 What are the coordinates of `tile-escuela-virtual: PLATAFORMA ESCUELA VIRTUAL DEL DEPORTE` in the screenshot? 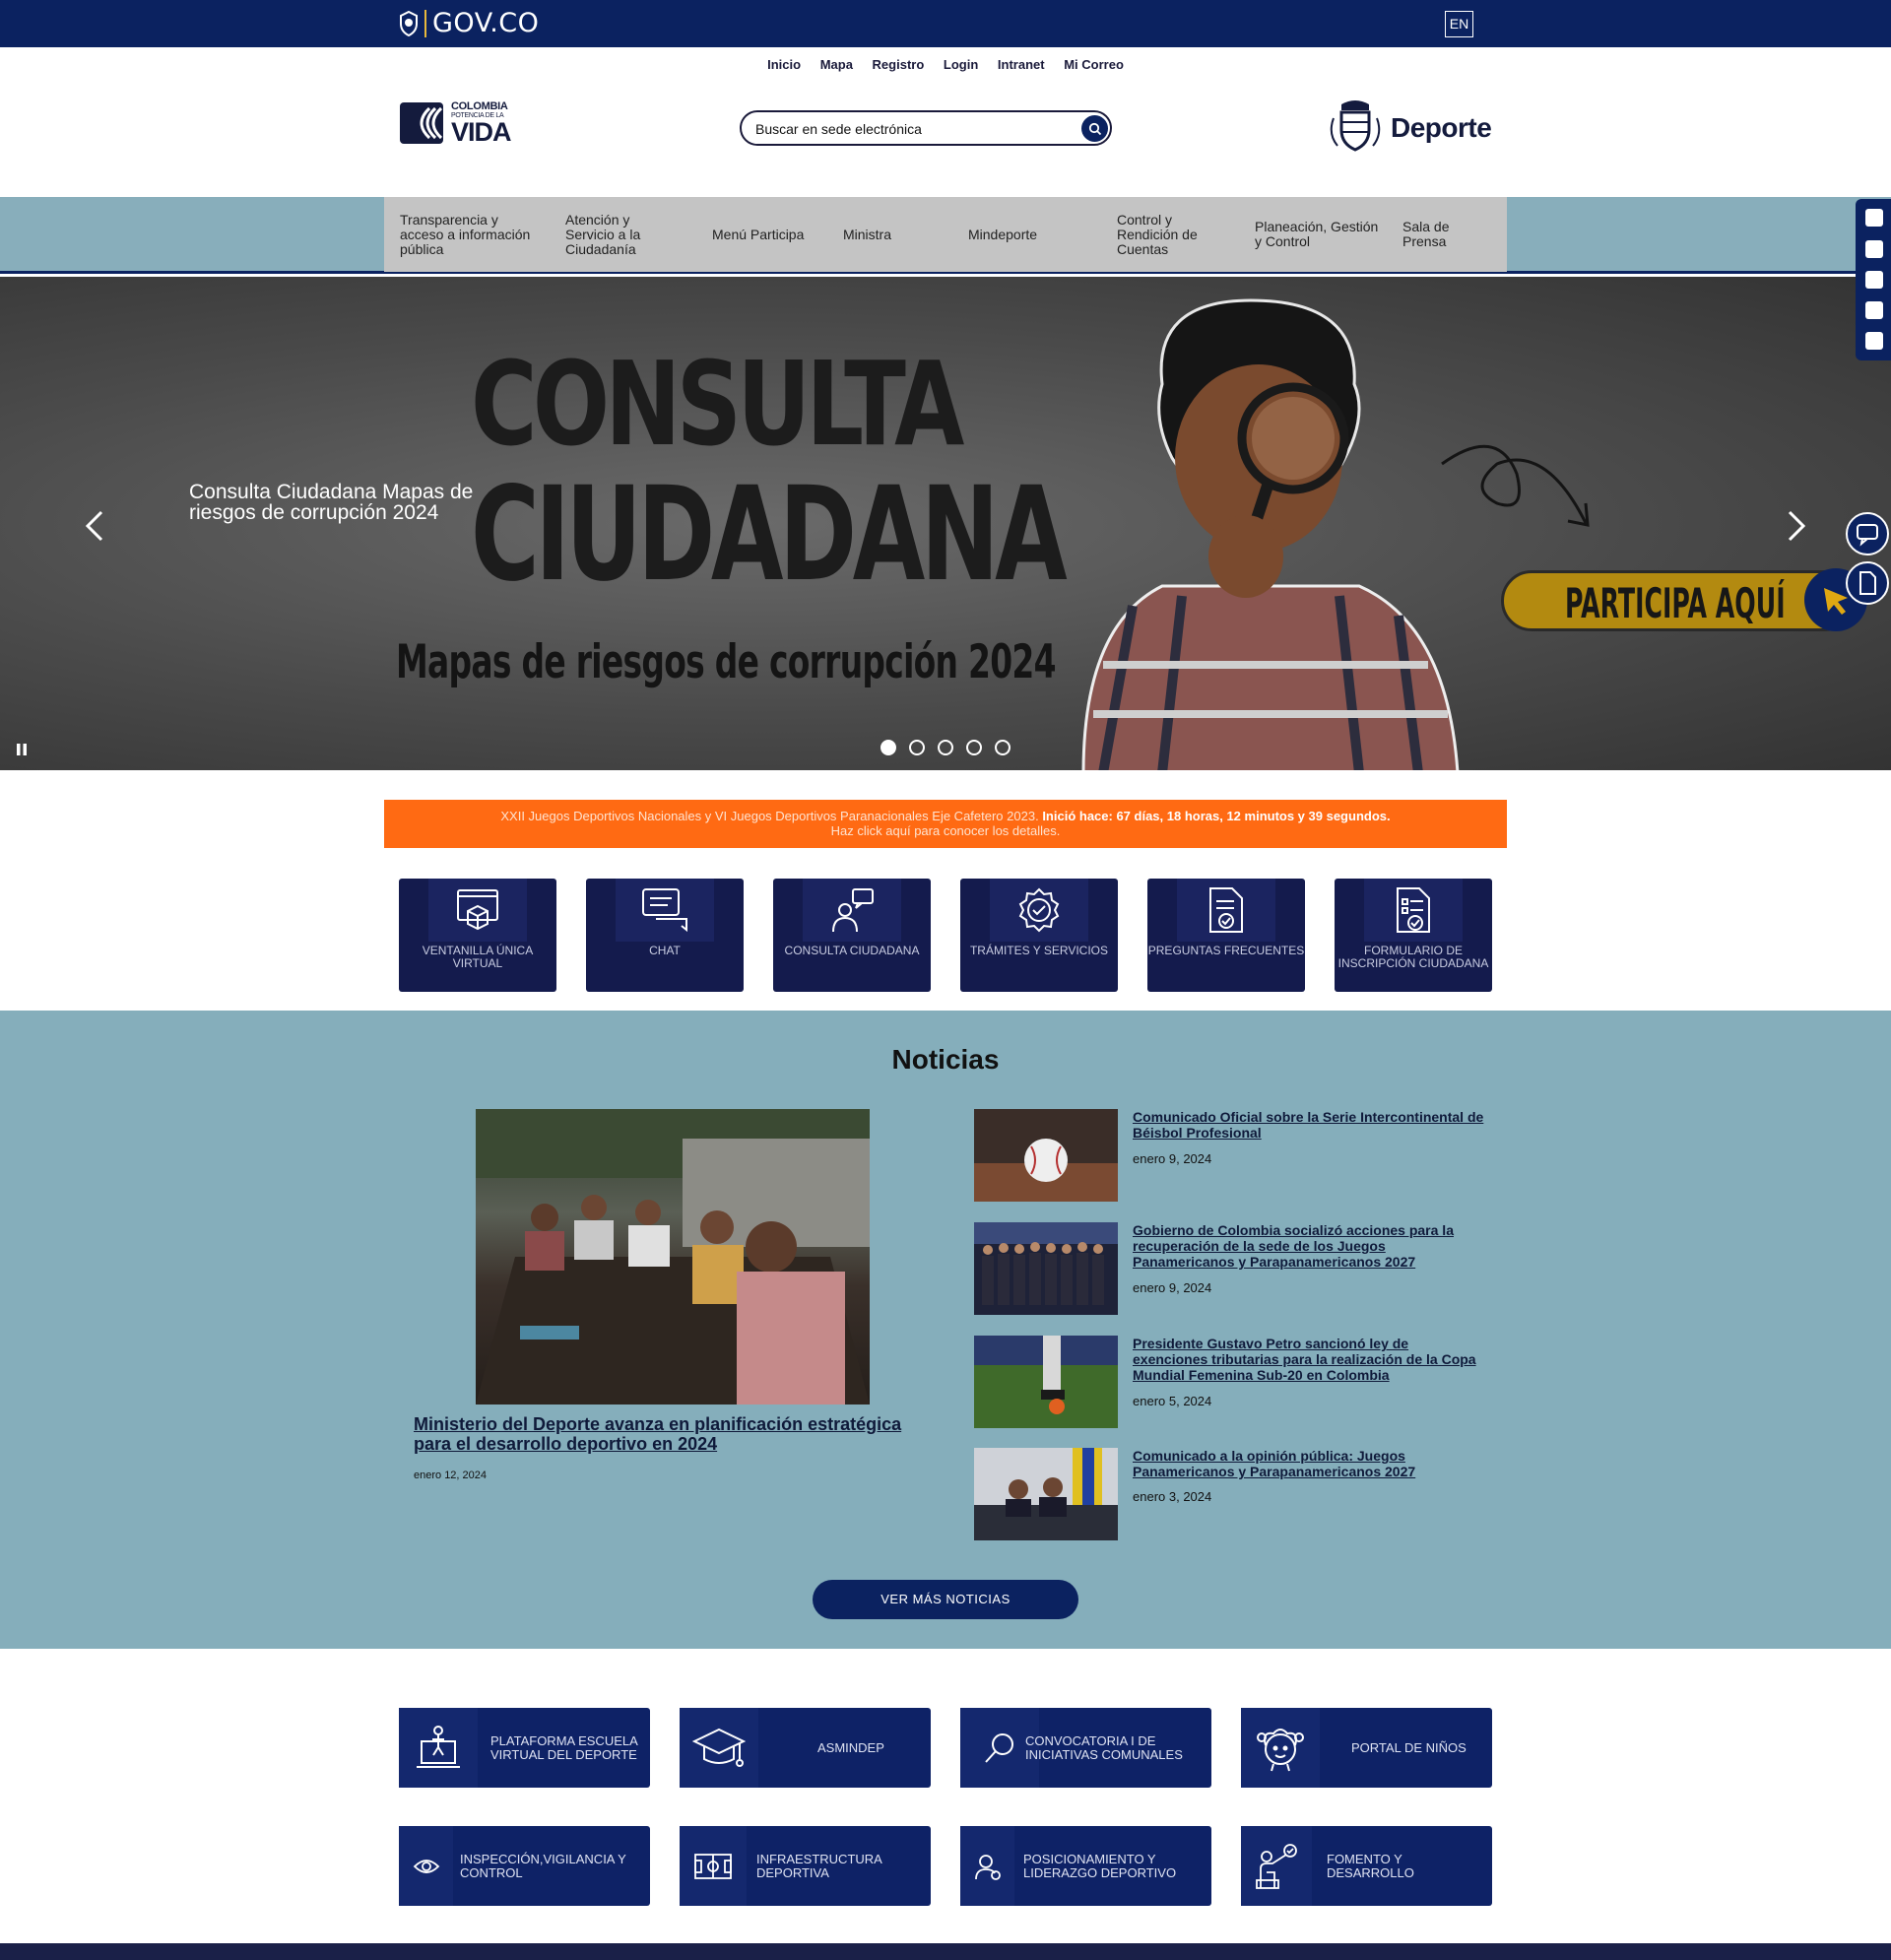 It's located at (525, 1748).